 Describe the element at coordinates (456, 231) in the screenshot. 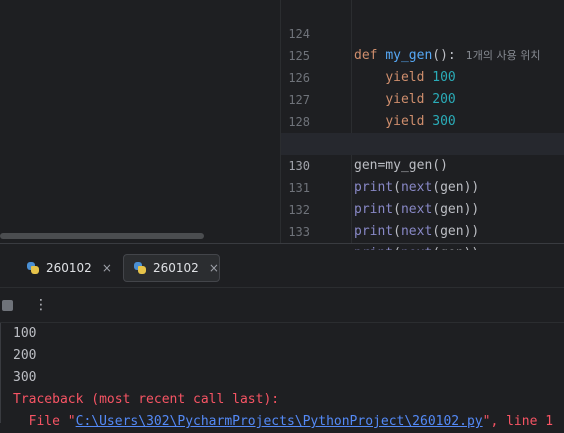

I see `args-token: (gen))` at that location.